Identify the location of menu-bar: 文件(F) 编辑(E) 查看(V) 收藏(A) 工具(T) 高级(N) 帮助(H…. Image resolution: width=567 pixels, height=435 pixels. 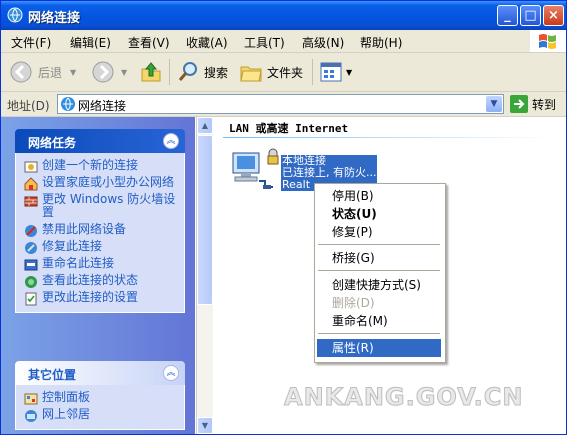
(283, 41).